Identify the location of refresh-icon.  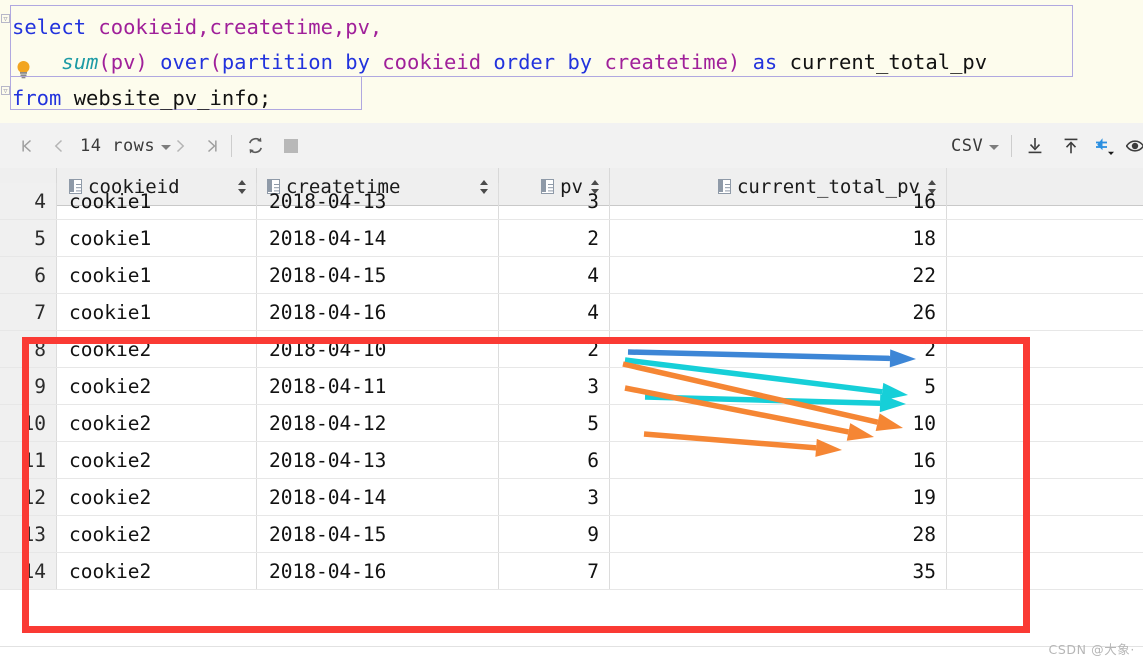
(255, 145).